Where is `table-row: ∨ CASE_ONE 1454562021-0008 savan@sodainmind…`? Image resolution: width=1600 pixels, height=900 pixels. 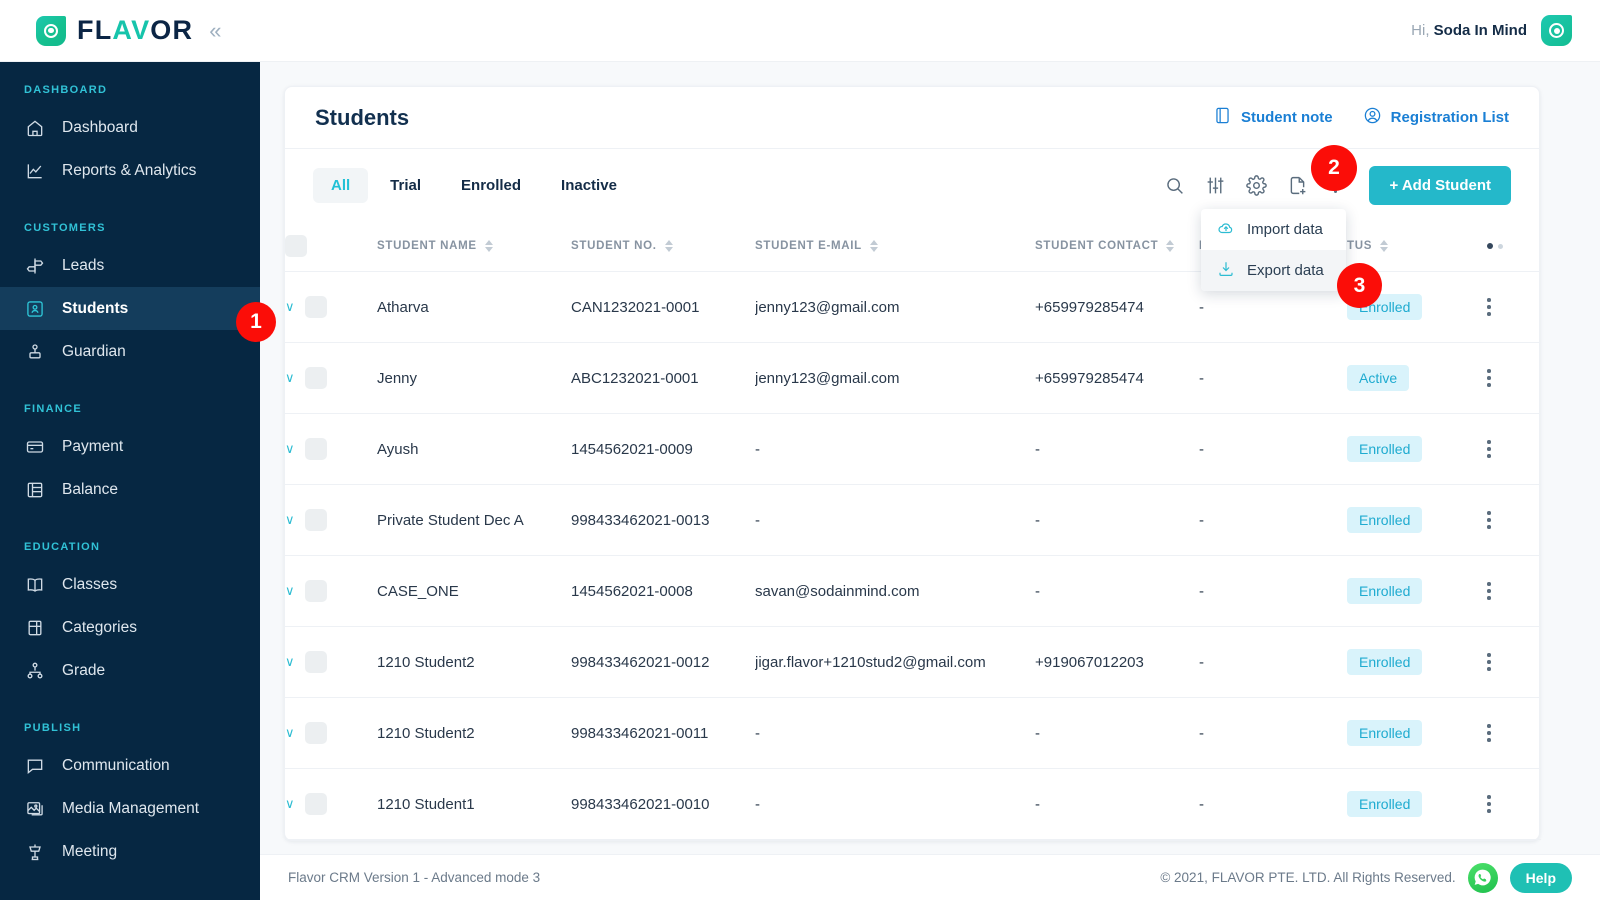
table-row: ∨ CASE_ONE 1454562021-0008 savan@sodainmind… is located at coordinates (913, 591).